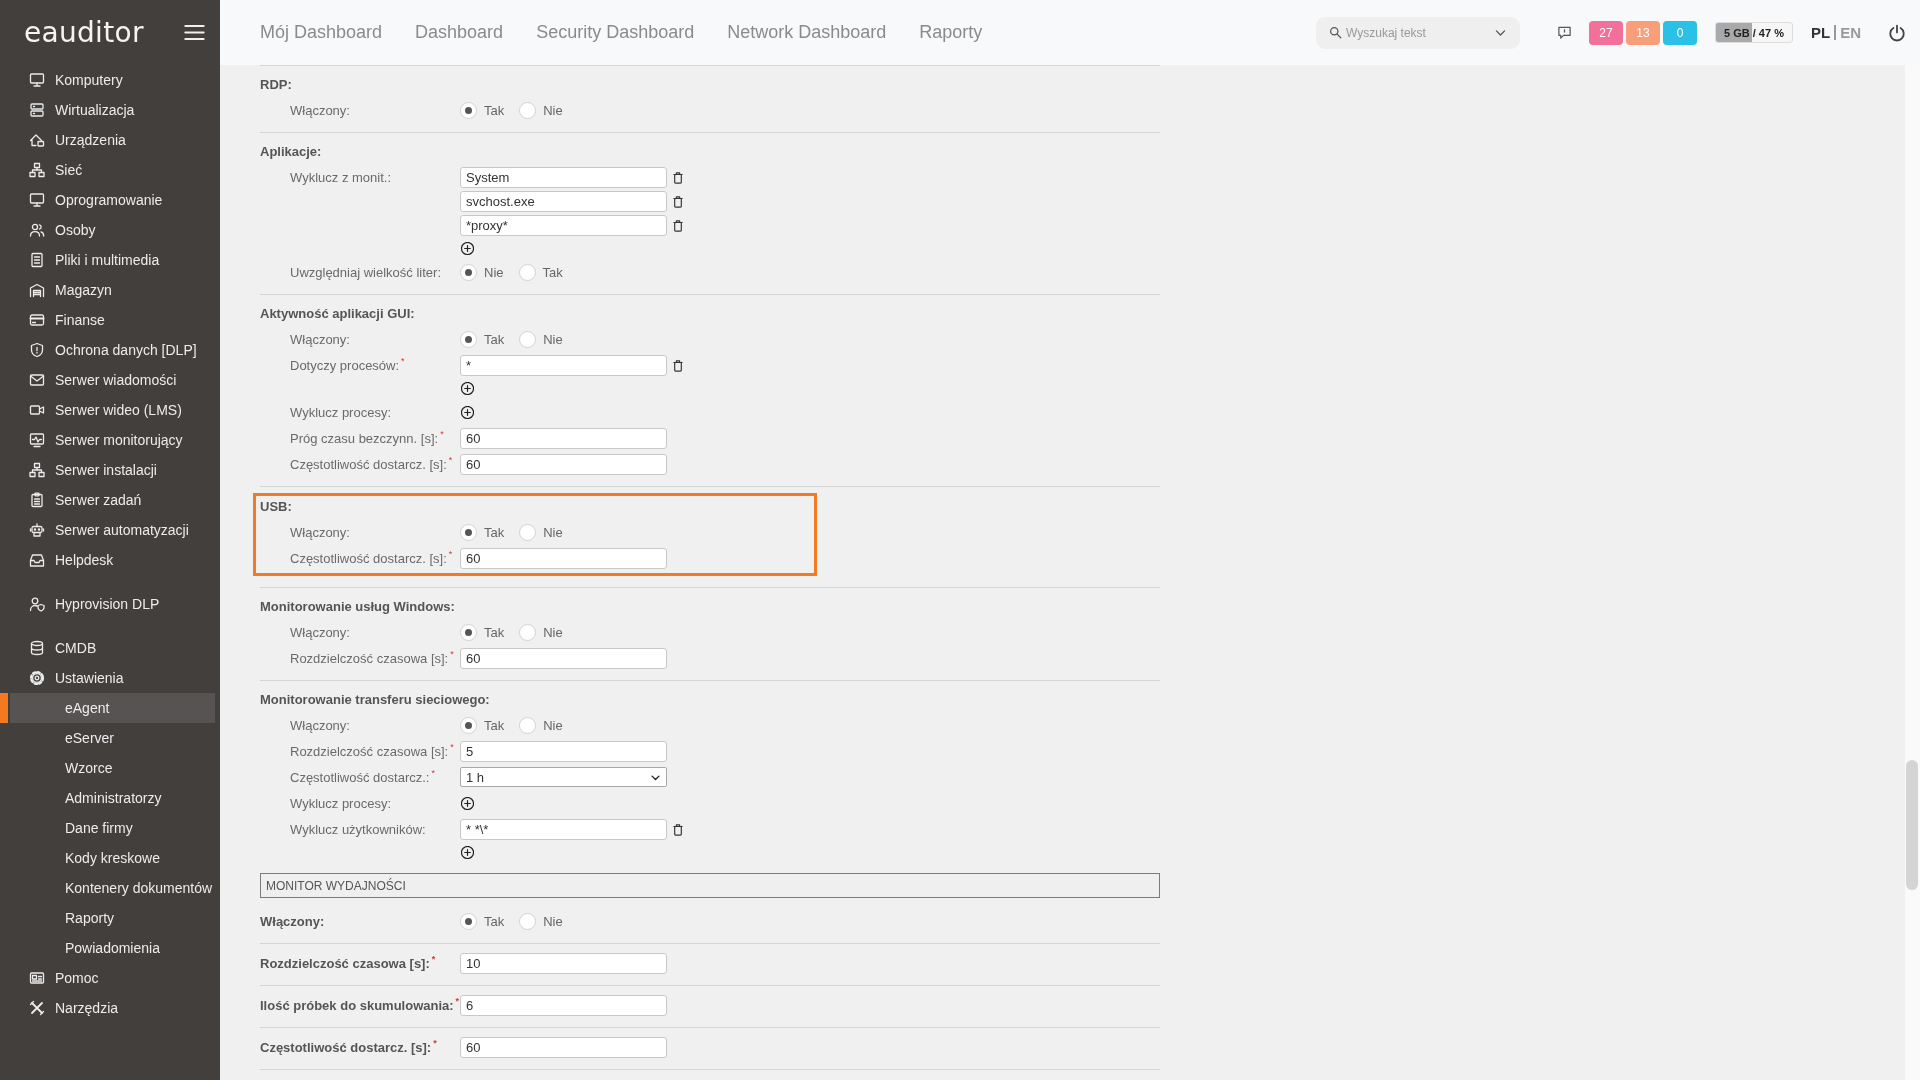  Describe the element at coordinates (110, 560) in the screenshot. I see `sidebar-item: Helpdesk` at that location.